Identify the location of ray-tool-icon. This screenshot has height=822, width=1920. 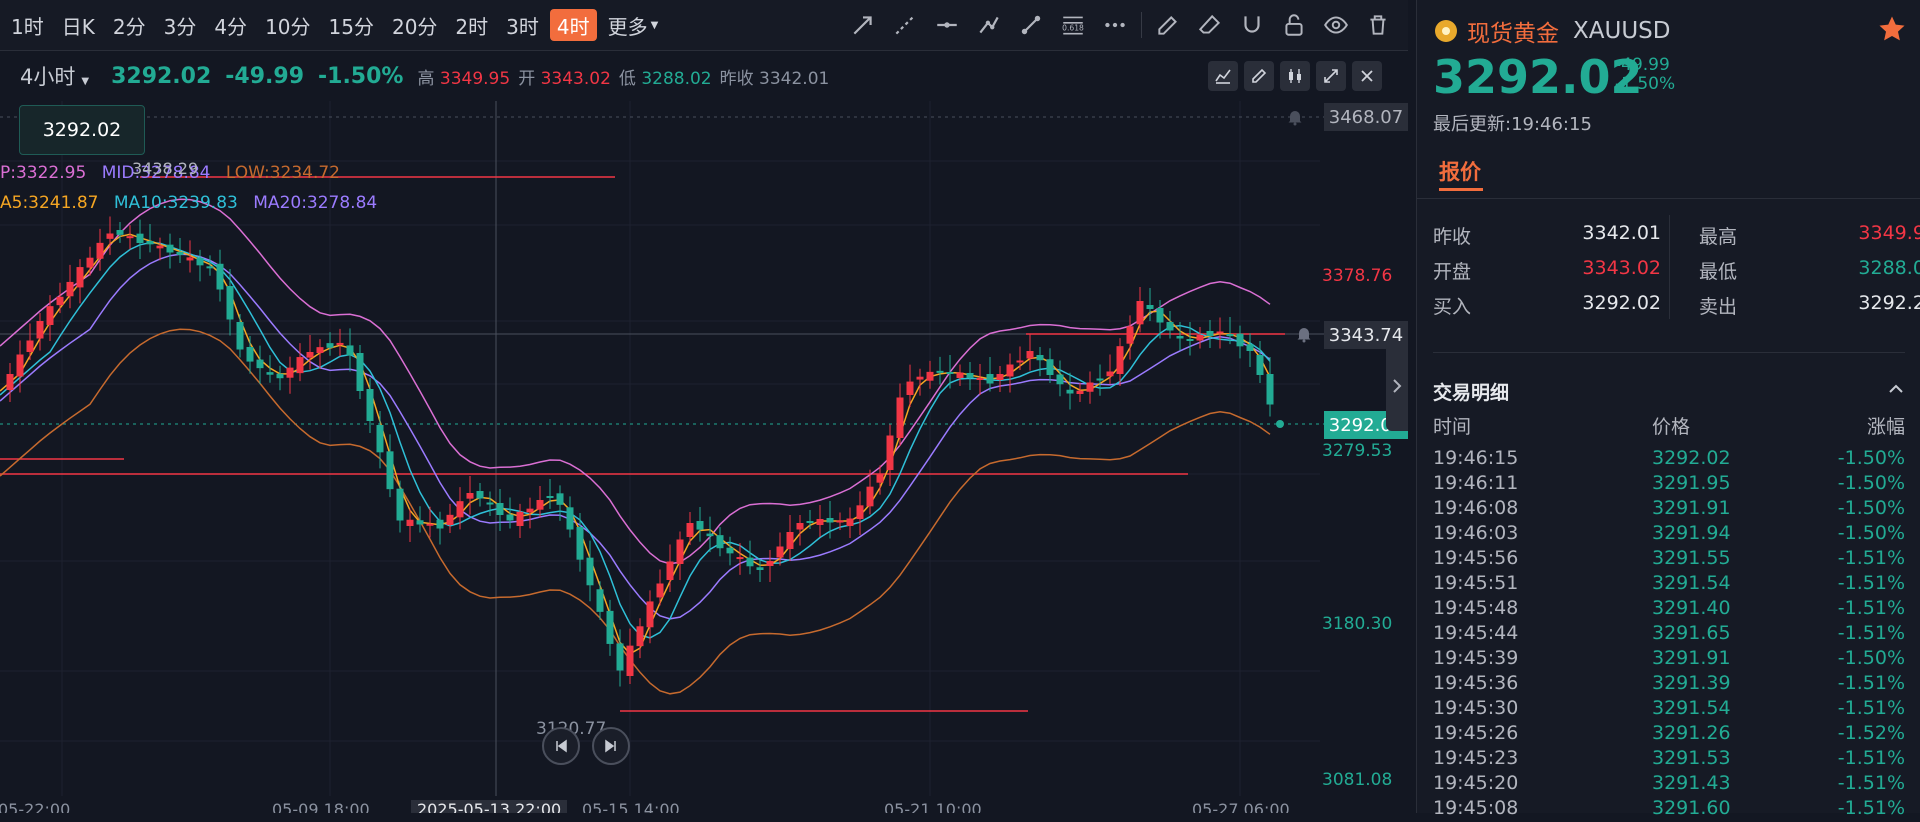
(905, 25).